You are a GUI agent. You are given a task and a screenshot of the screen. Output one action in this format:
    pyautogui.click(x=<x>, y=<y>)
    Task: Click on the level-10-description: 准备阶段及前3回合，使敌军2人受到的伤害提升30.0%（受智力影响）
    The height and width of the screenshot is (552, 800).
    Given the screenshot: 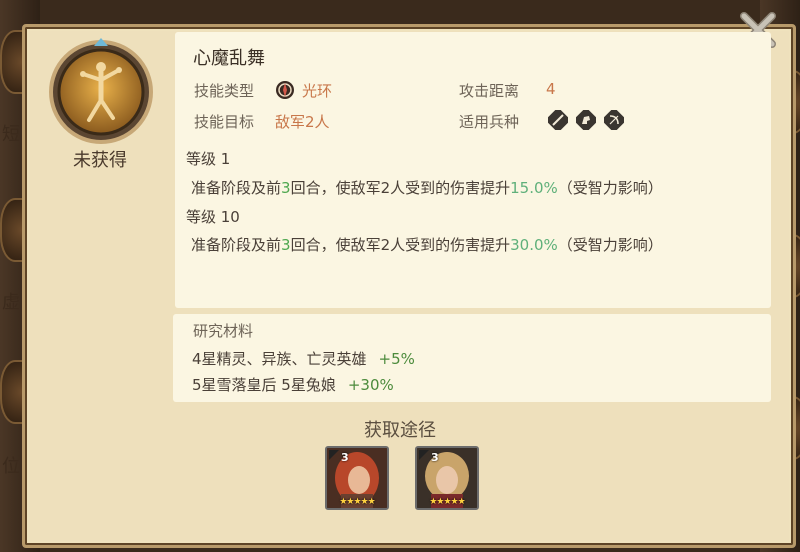 What is the action you would take?
    pyautogui.click(x=427, y=245)
    